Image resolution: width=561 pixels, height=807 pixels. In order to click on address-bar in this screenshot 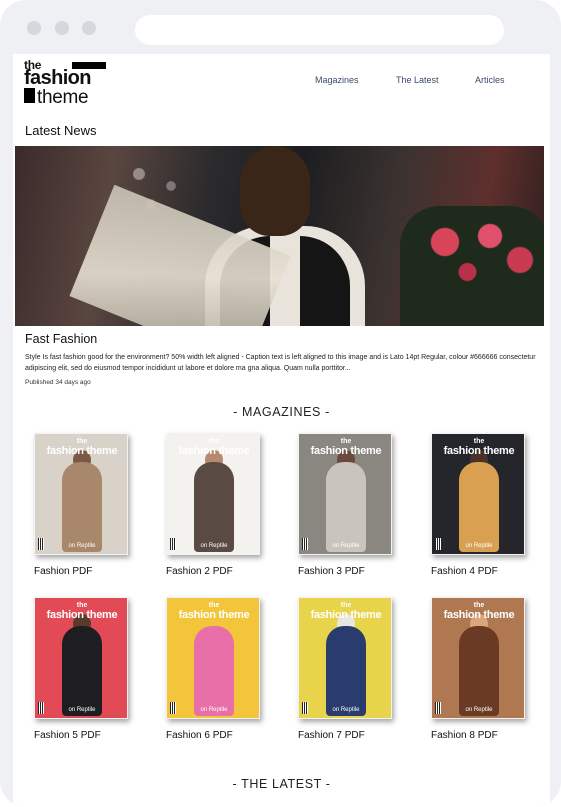, I will do `click(319, 30)`.